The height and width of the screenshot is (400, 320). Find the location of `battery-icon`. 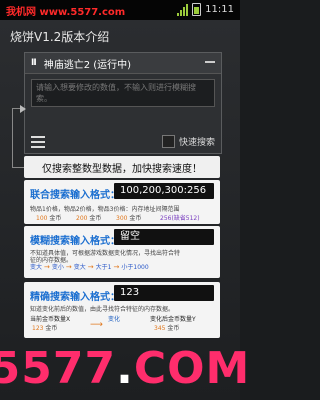

battery-icon is located at coordinates (197, 9).